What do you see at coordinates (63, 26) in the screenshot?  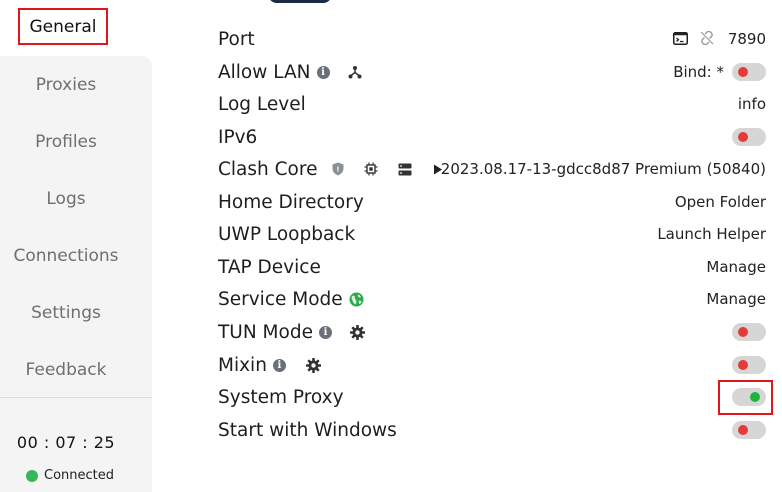 I see `nav-general: General` at bounding box center [63, 26].